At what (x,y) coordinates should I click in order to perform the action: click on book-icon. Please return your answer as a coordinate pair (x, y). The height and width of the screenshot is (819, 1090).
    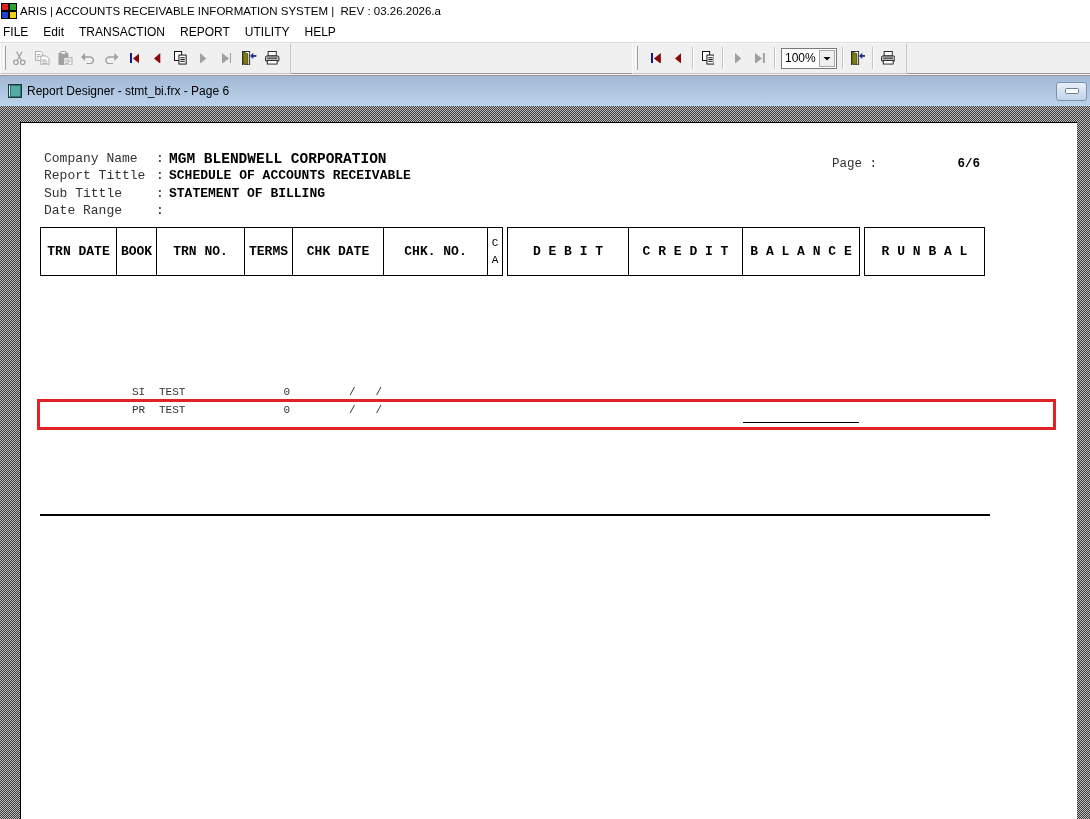
    Looking at the image, I should click on (15, 91).